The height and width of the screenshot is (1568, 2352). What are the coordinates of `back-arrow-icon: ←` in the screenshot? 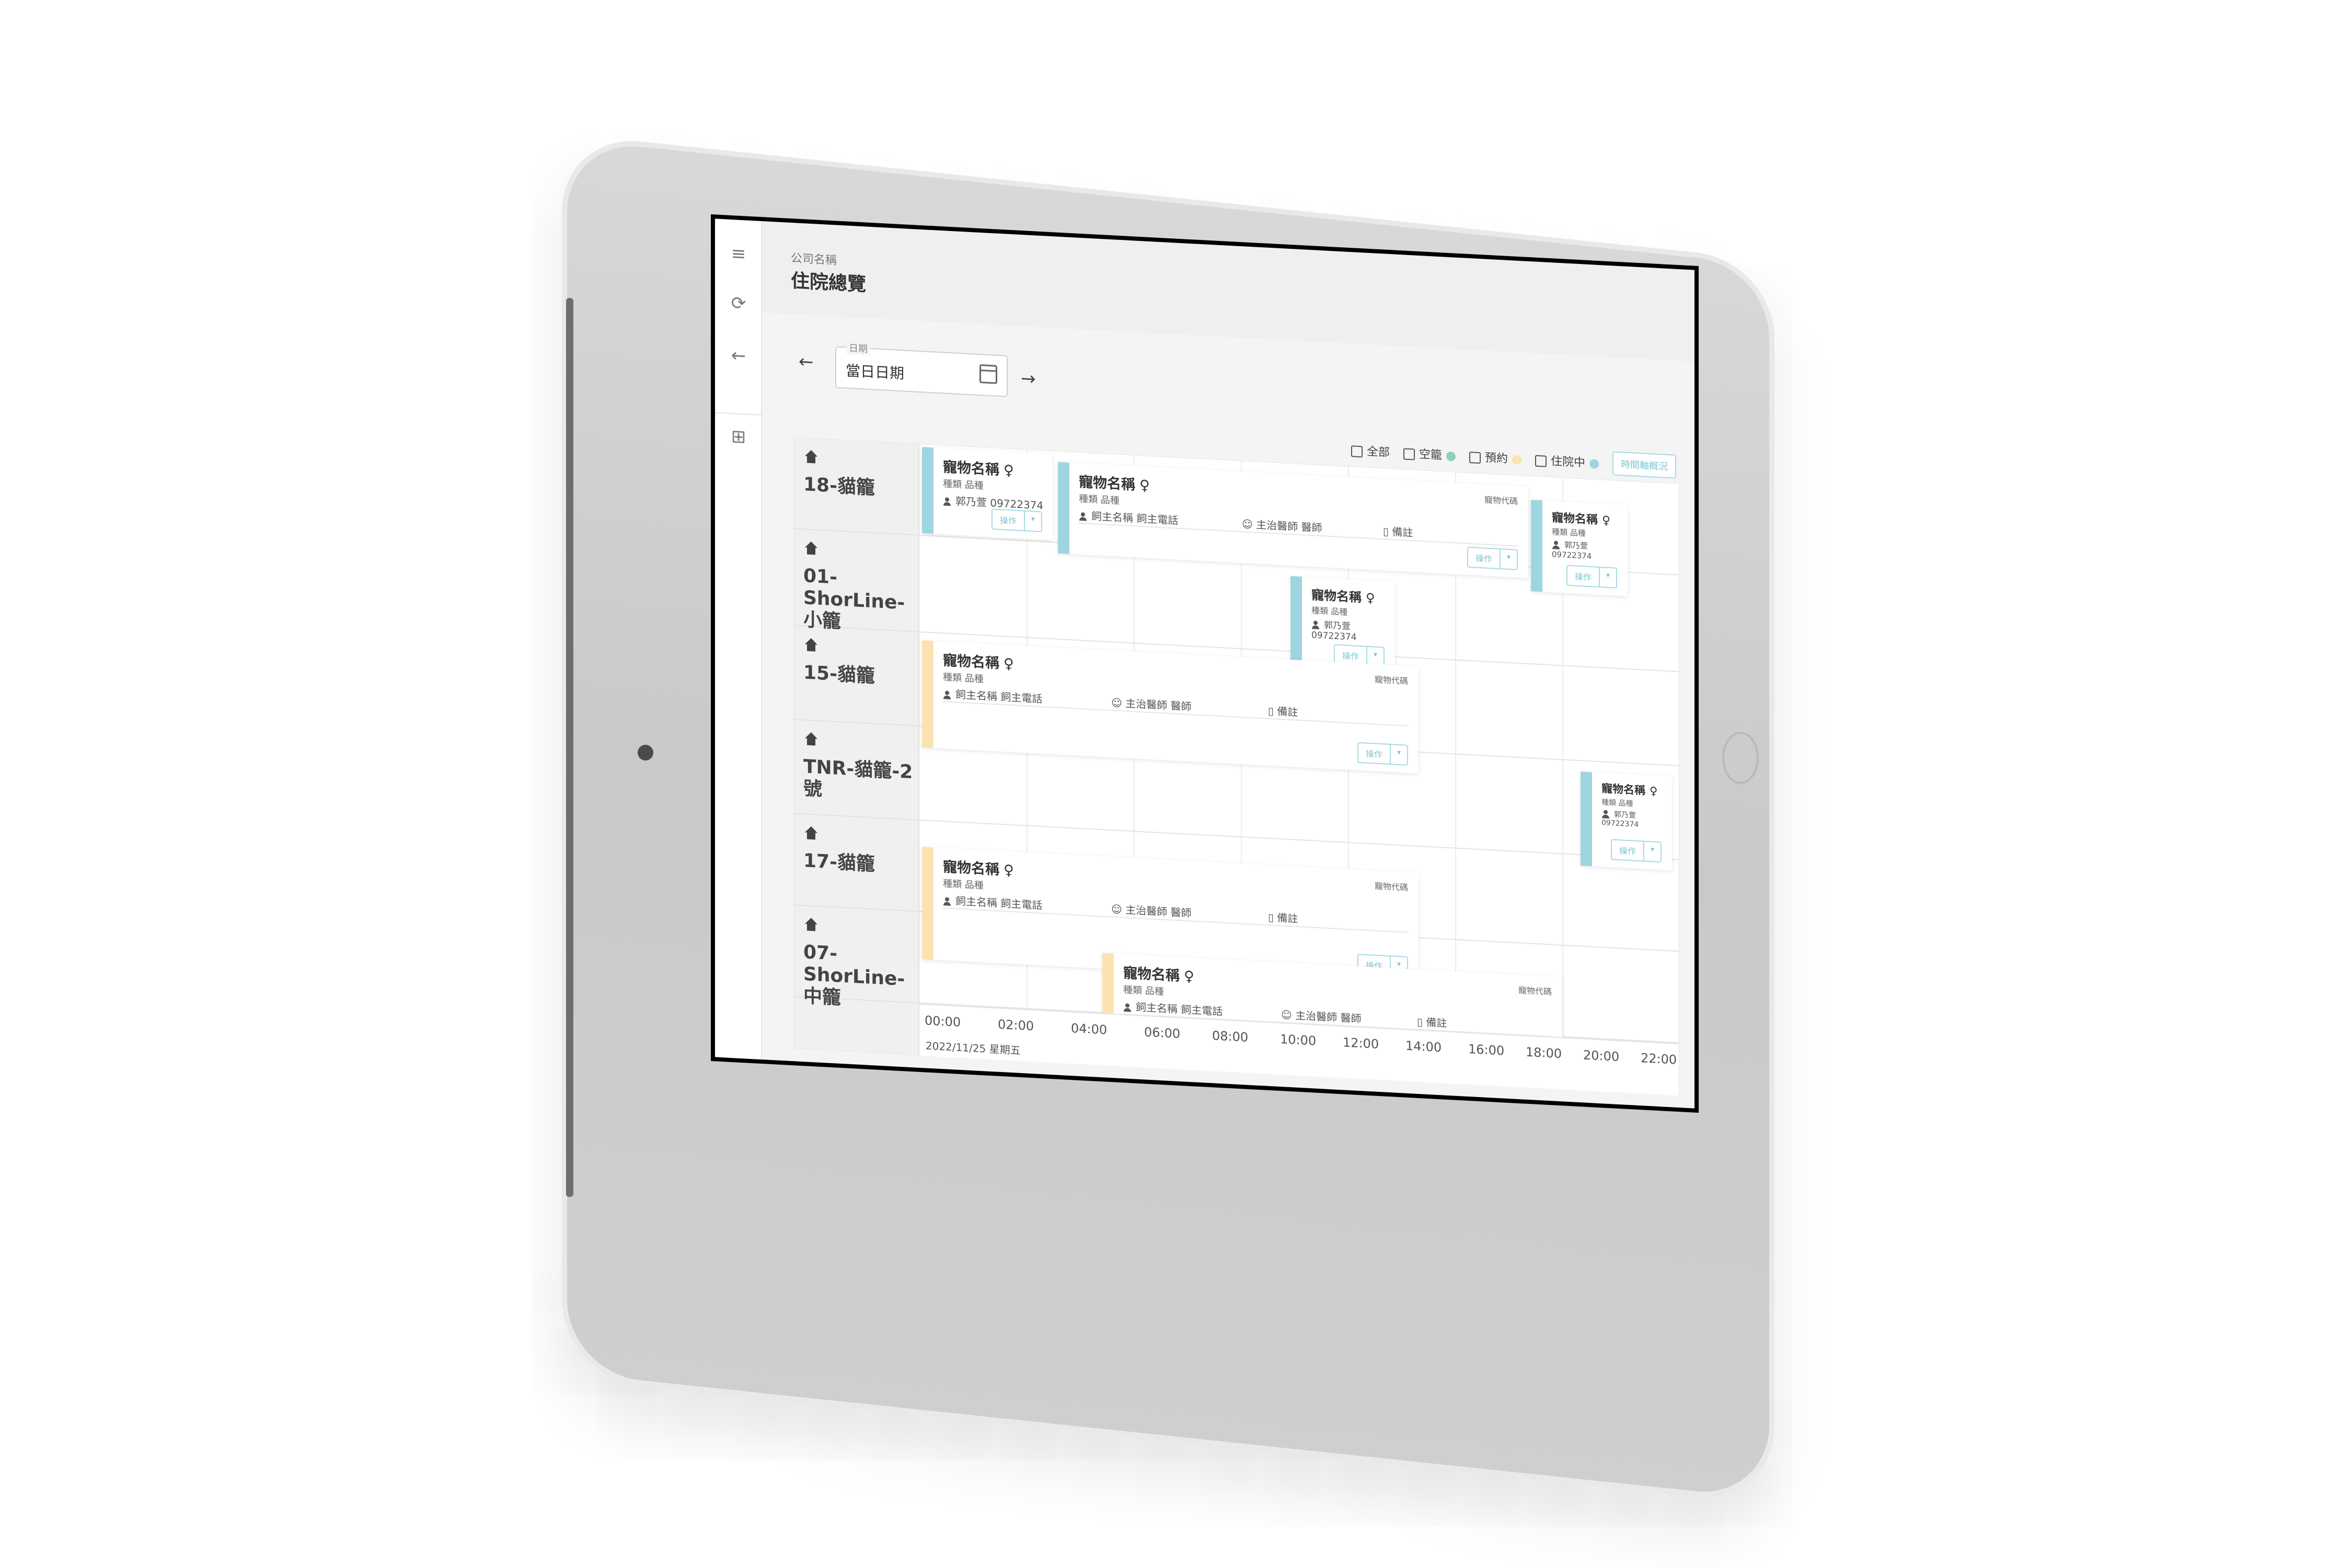 It's located at (738, 356).